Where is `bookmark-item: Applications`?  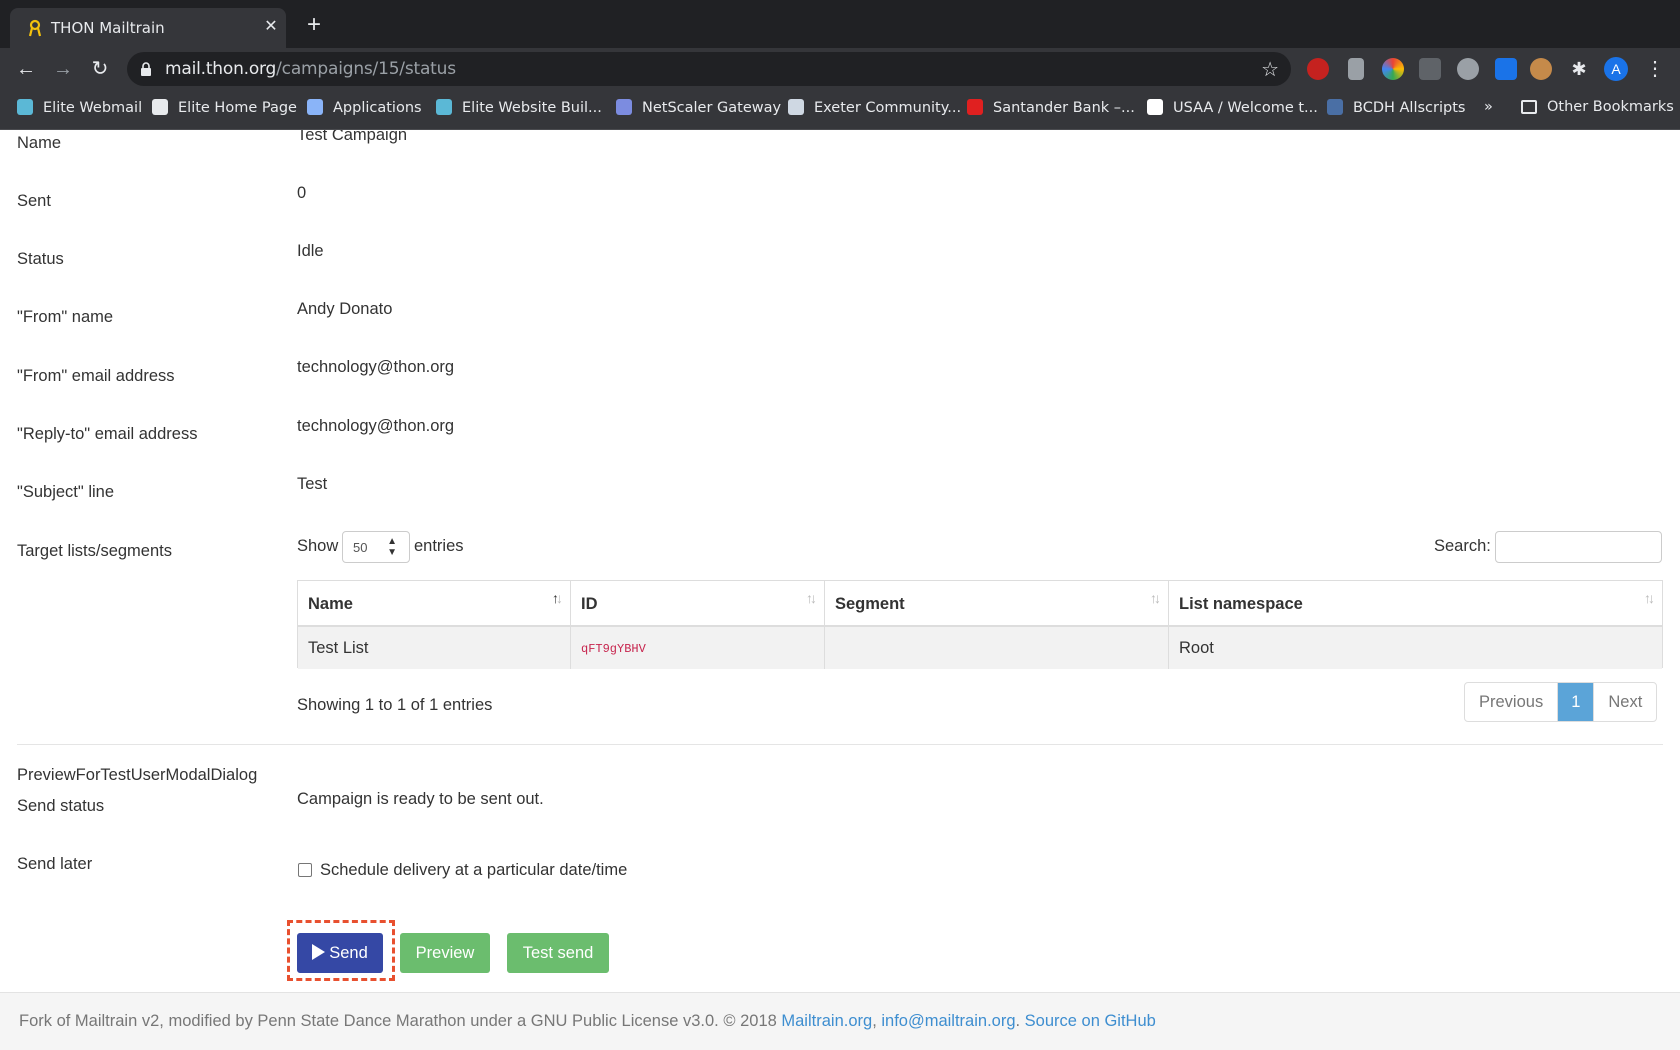 bookmark-item: Applications is located at coordinates (364, 110).